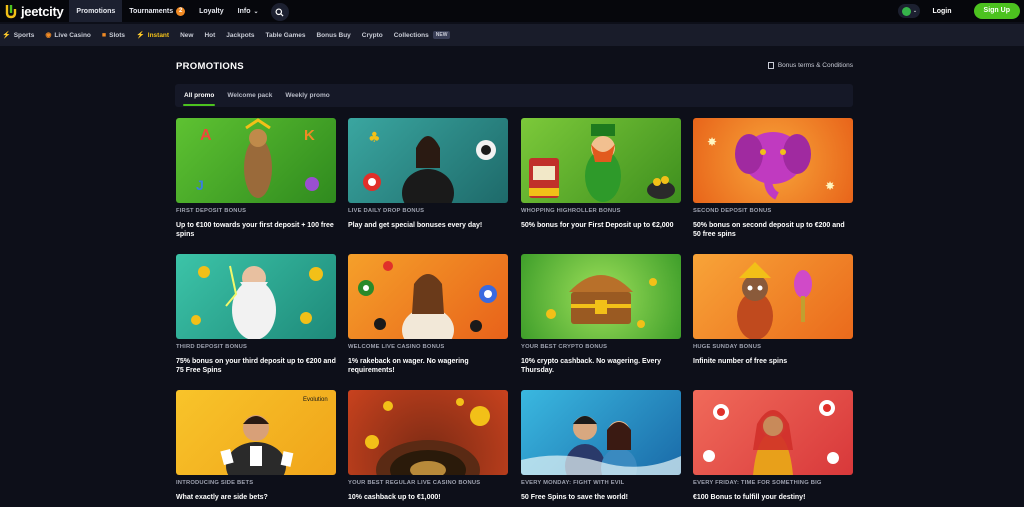 The image size is (1024, 507). I want to click on document-icon, so click(770, 65).